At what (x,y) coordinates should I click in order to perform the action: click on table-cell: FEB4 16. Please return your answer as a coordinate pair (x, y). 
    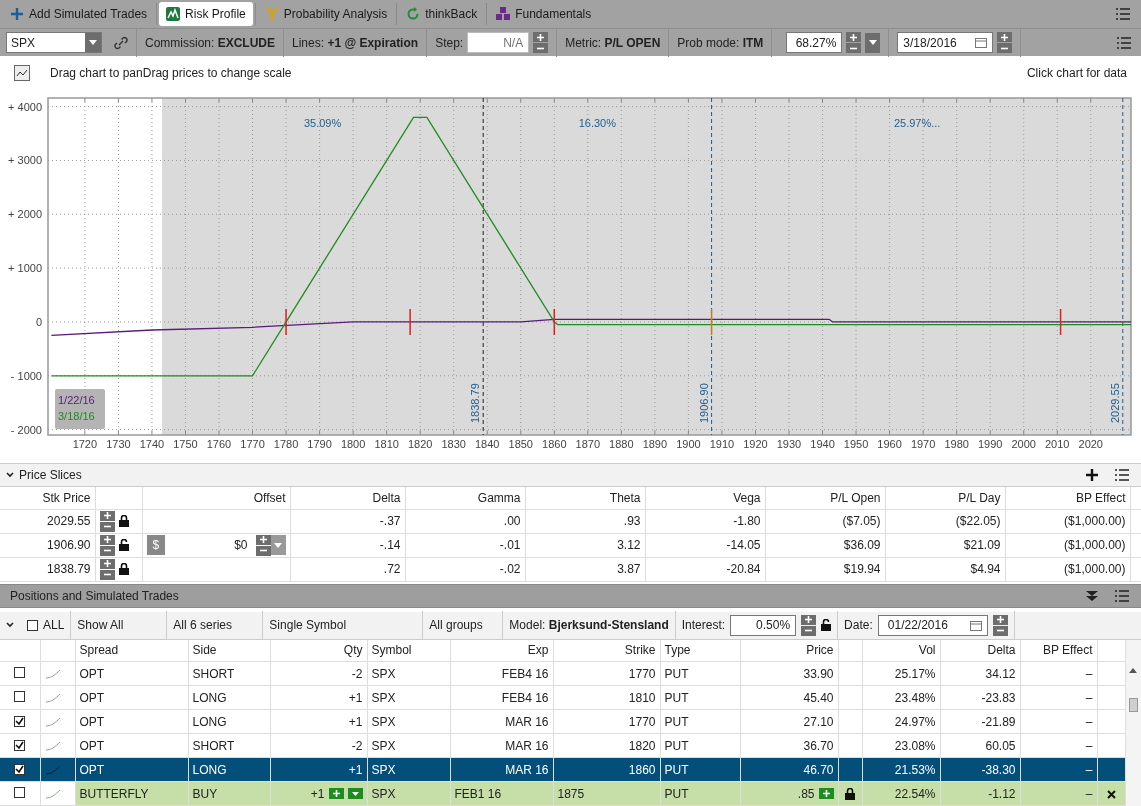
    Looking at the image, I should click on (501, 697).